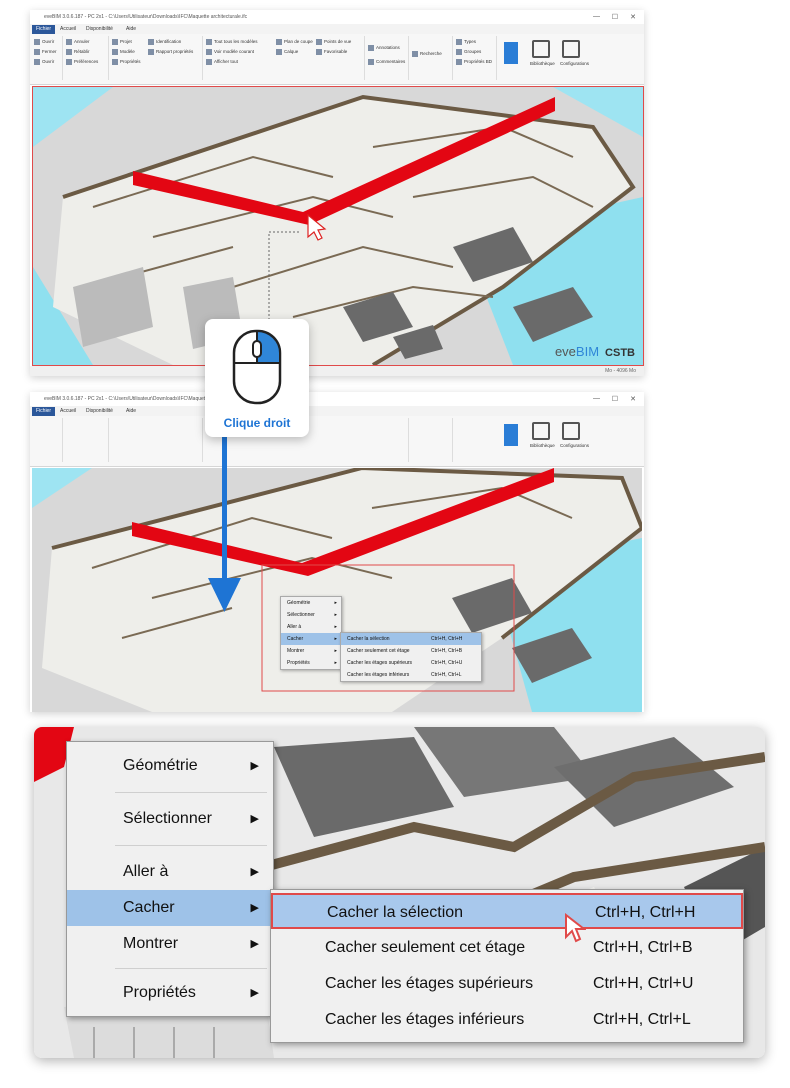 This screenshot has height=1088, width=790. What do you see at coordinates (311, 615) in the screenshot?
I see `menu-item-selectionner: Sélectionner ▸` at bounding box center [311, 615].